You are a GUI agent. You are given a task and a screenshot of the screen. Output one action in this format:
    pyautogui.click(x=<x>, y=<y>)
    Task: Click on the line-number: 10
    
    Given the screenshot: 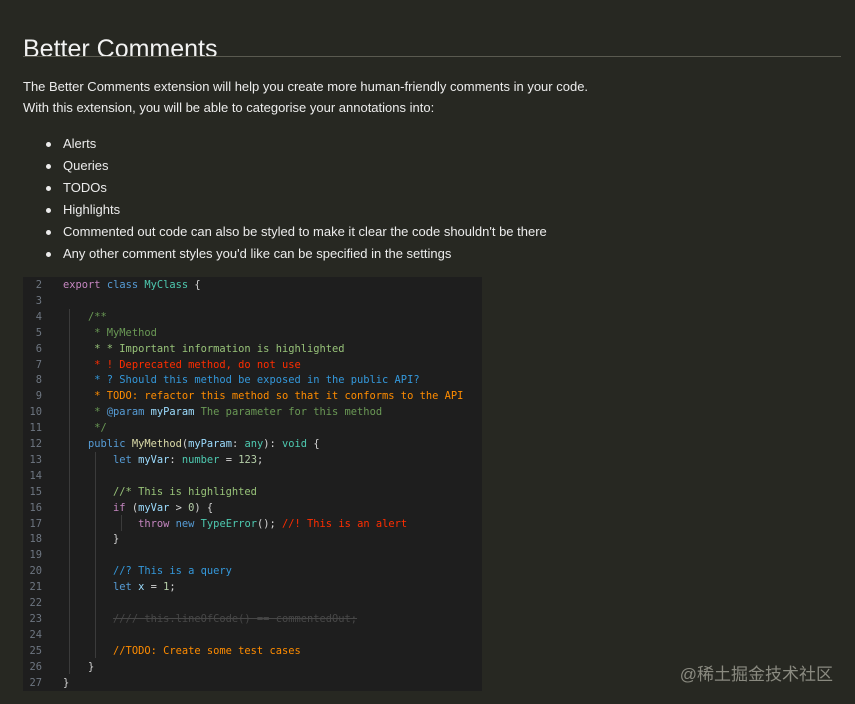 What is the action you would take?
    pyautogui.click(x=35, y=412)
    